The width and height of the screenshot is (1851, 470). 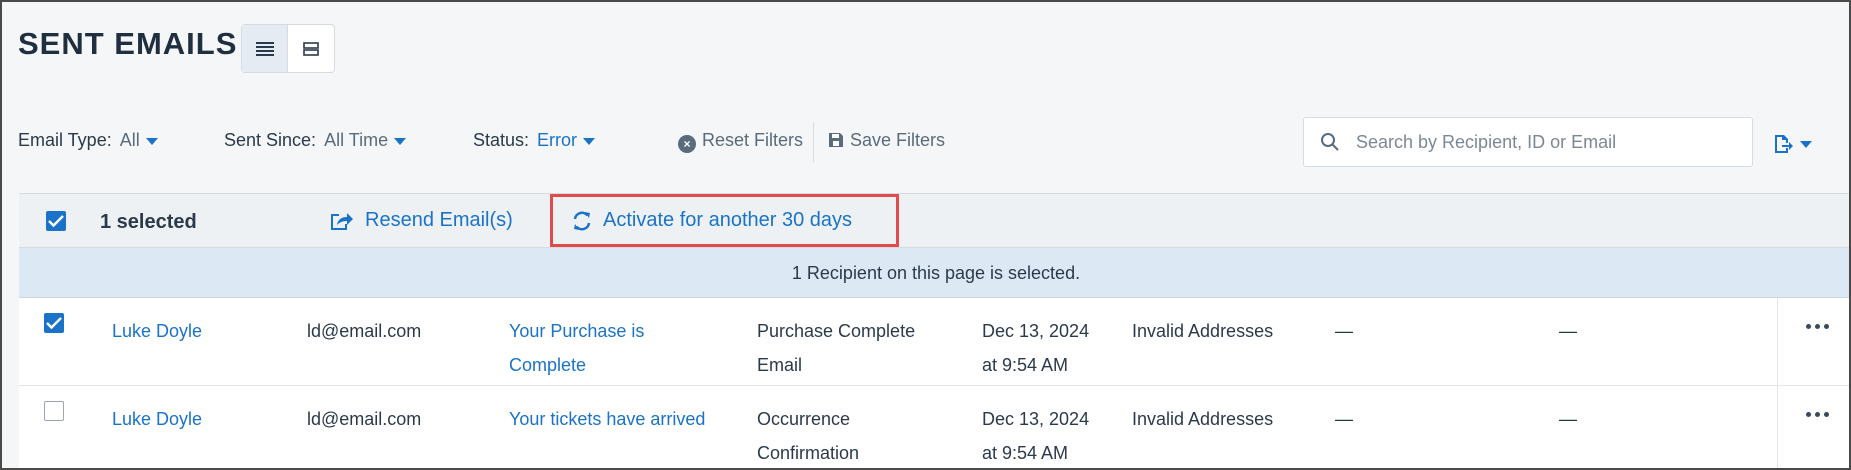 I want to click on subject-link: Your tickets have arrived, so click(x=607, y=419).